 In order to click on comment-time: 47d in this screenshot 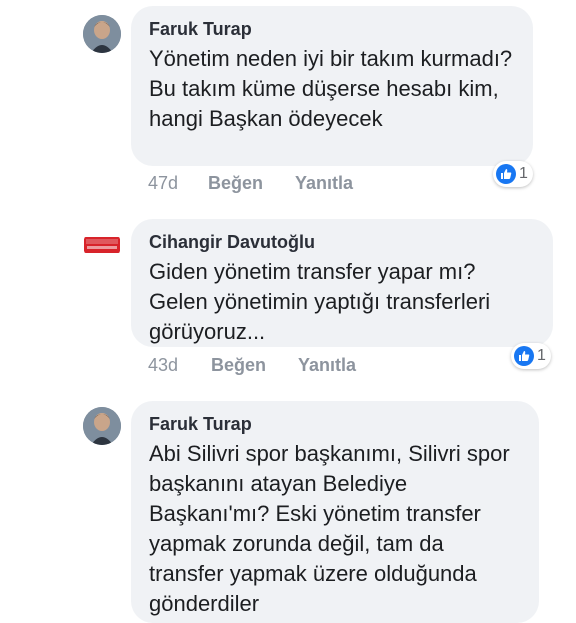, I will do `click(163, 183)`.